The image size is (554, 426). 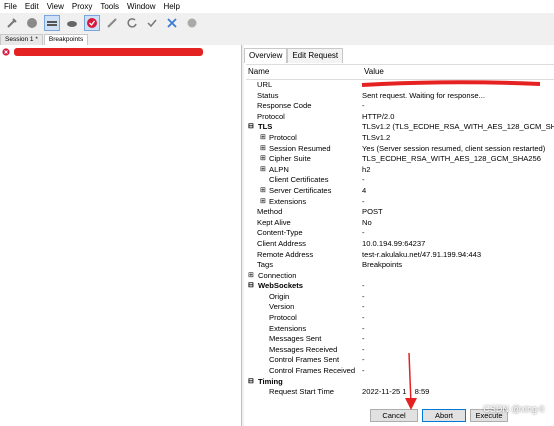 I want to click on row-value: TLSv1.2, so click(x=457, y=138).